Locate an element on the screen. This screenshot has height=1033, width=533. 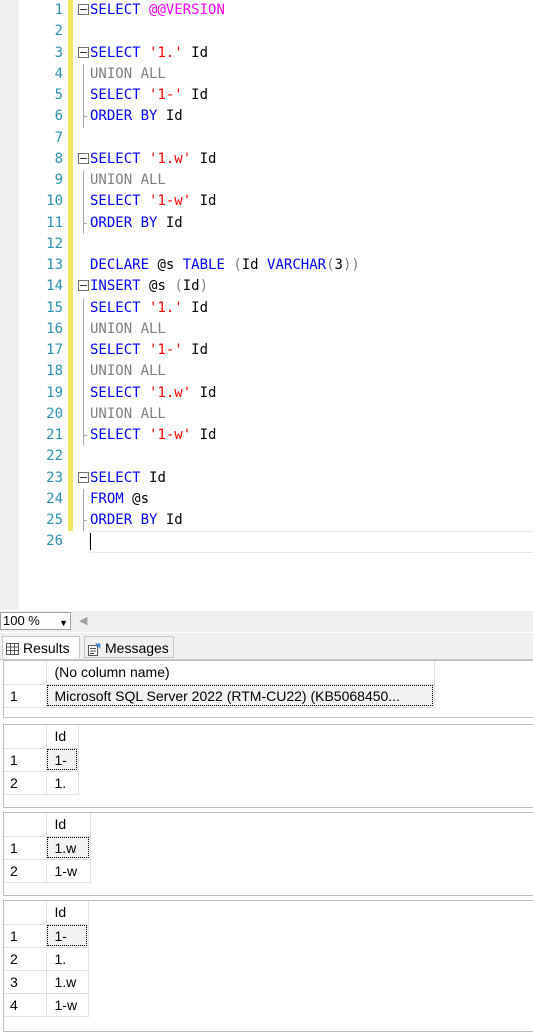
code-line: 8 SELECT '1.w' Id is located at coordinates (266, 159).